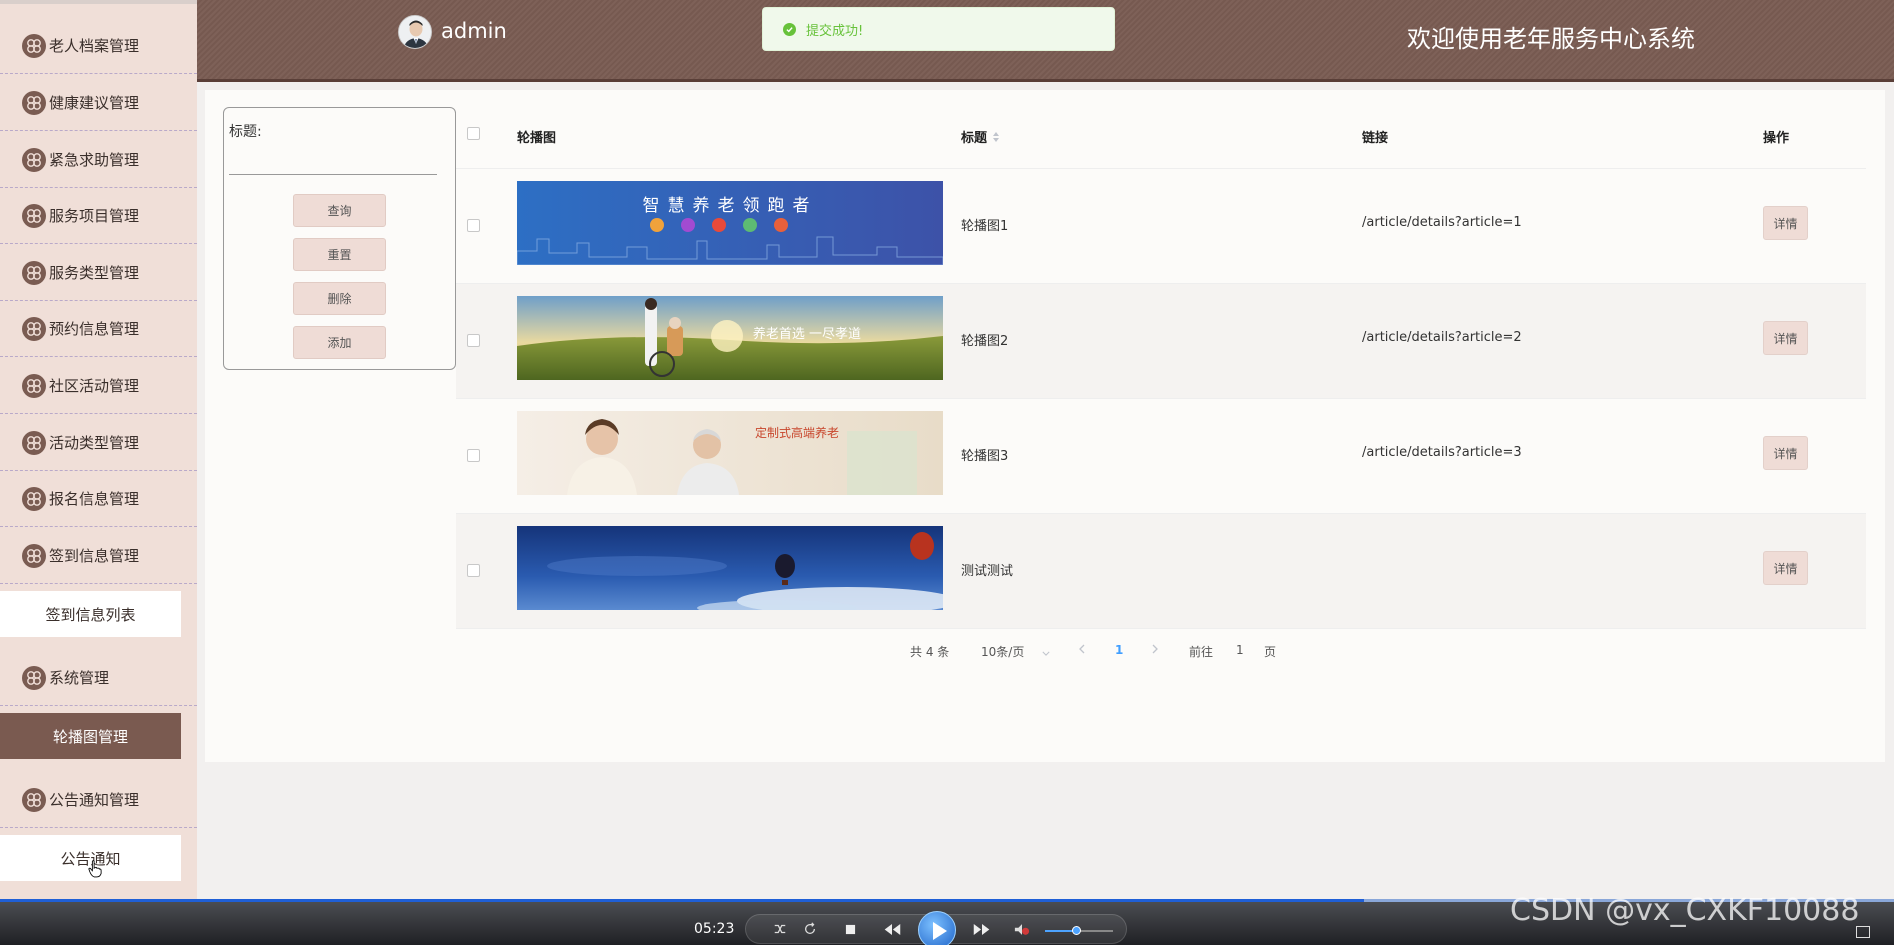 The image size is (1894, 945). I want to click on sidebar-top-divider, so click(98, 2).